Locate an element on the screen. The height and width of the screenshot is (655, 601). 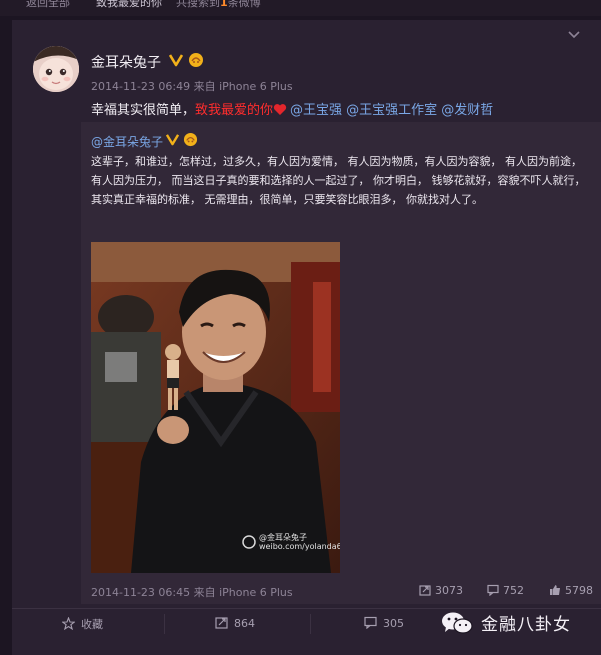
repost-count: 864 is located at coordinates (244, 623).